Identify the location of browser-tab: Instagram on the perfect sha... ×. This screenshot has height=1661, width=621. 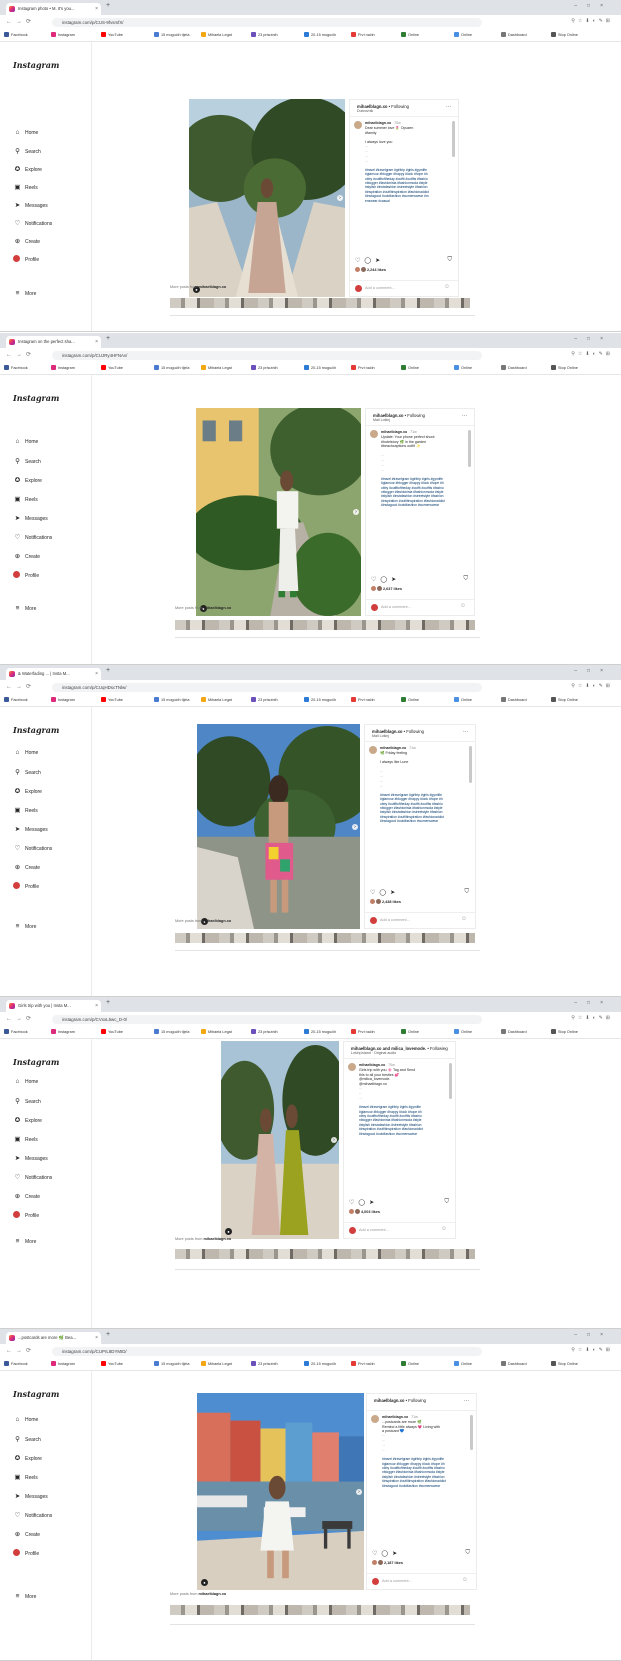
(53, 342).